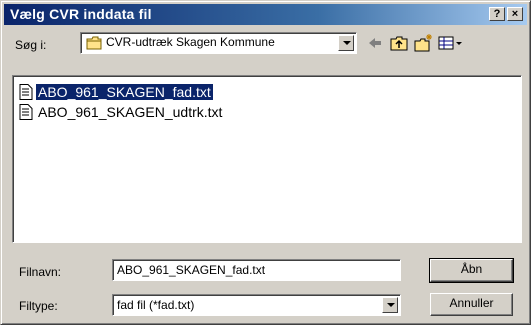  I want to click on filename-input: ABO_961_SKAGEN_fad.txt, so click(256, 270).